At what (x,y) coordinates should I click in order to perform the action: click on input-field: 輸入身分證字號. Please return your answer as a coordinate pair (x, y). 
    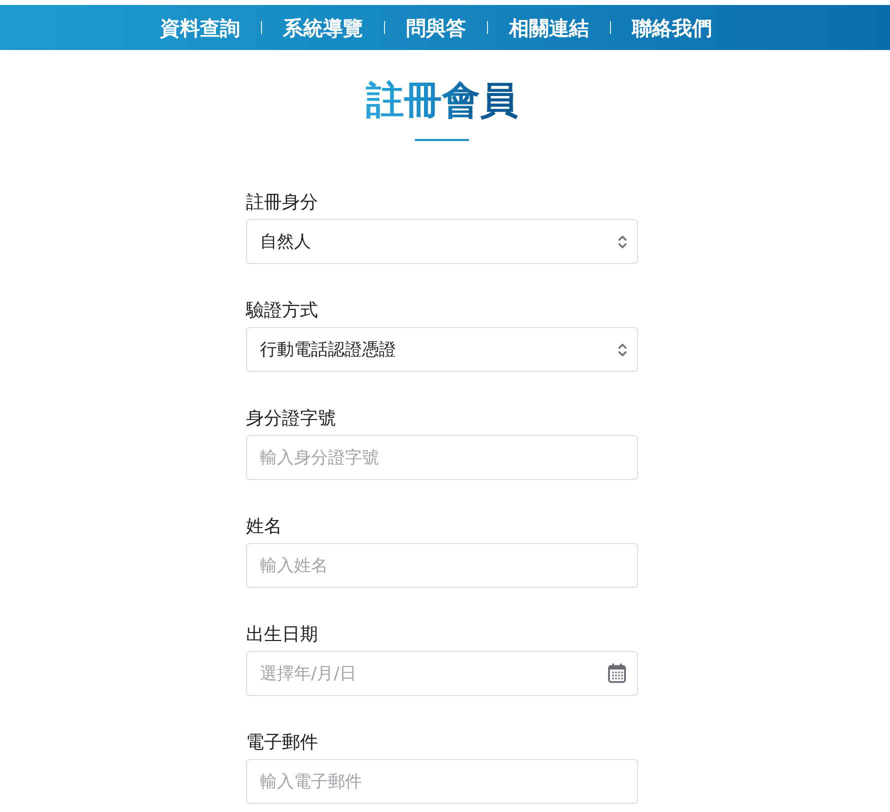
    Looking at the image, I should click on (442, 457).